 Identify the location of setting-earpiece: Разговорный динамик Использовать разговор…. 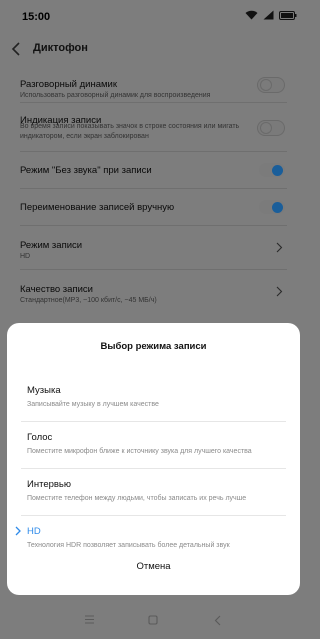
(153, 84).